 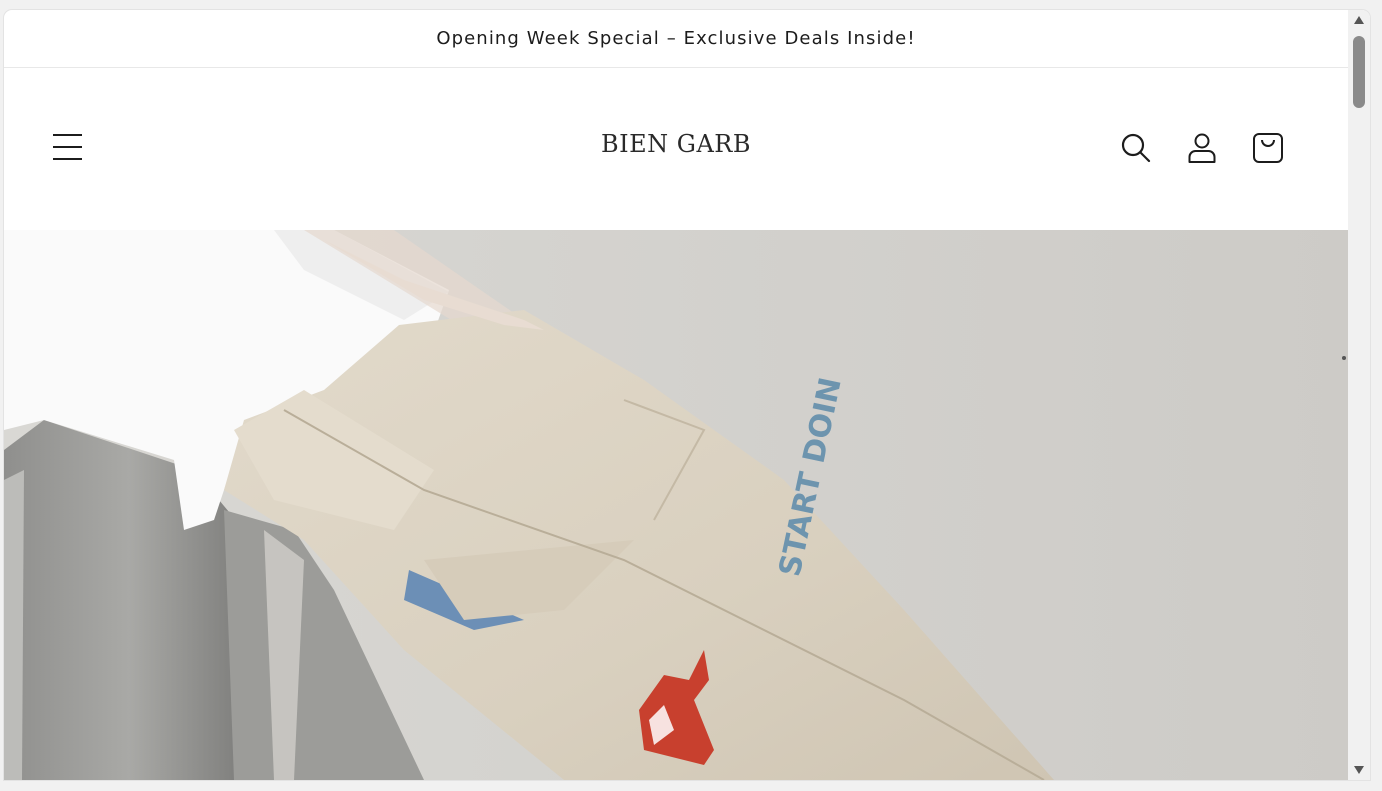 I want to click on account-button, so click(x=1202, y=148).